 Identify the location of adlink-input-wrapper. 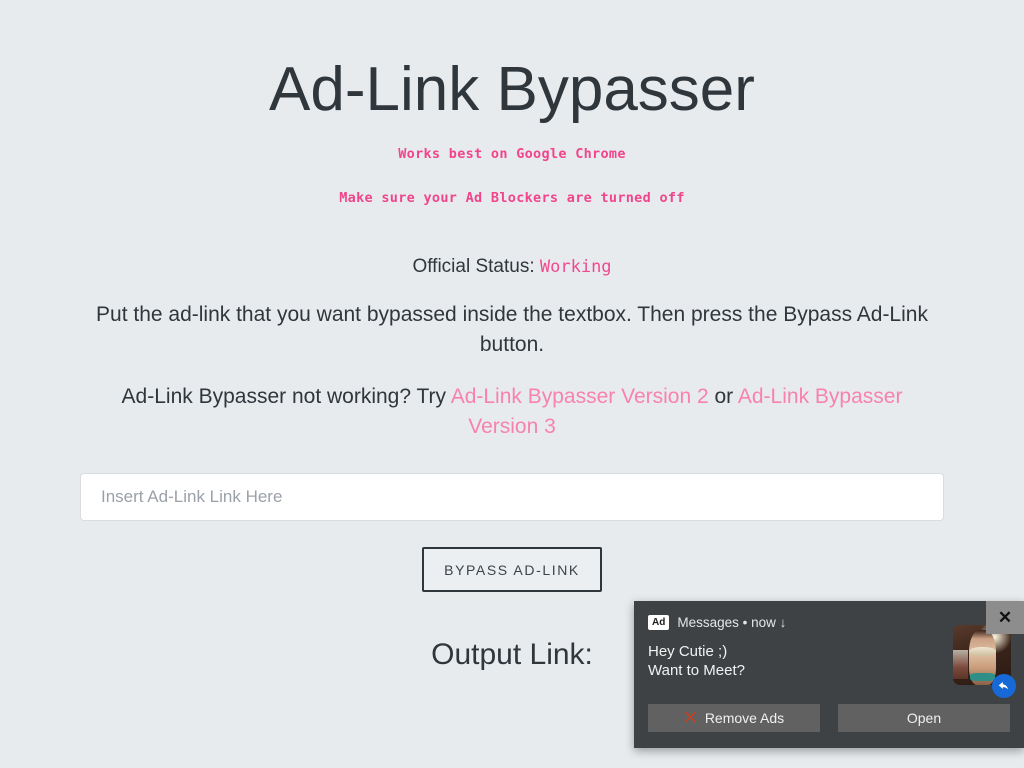
(512, 497).